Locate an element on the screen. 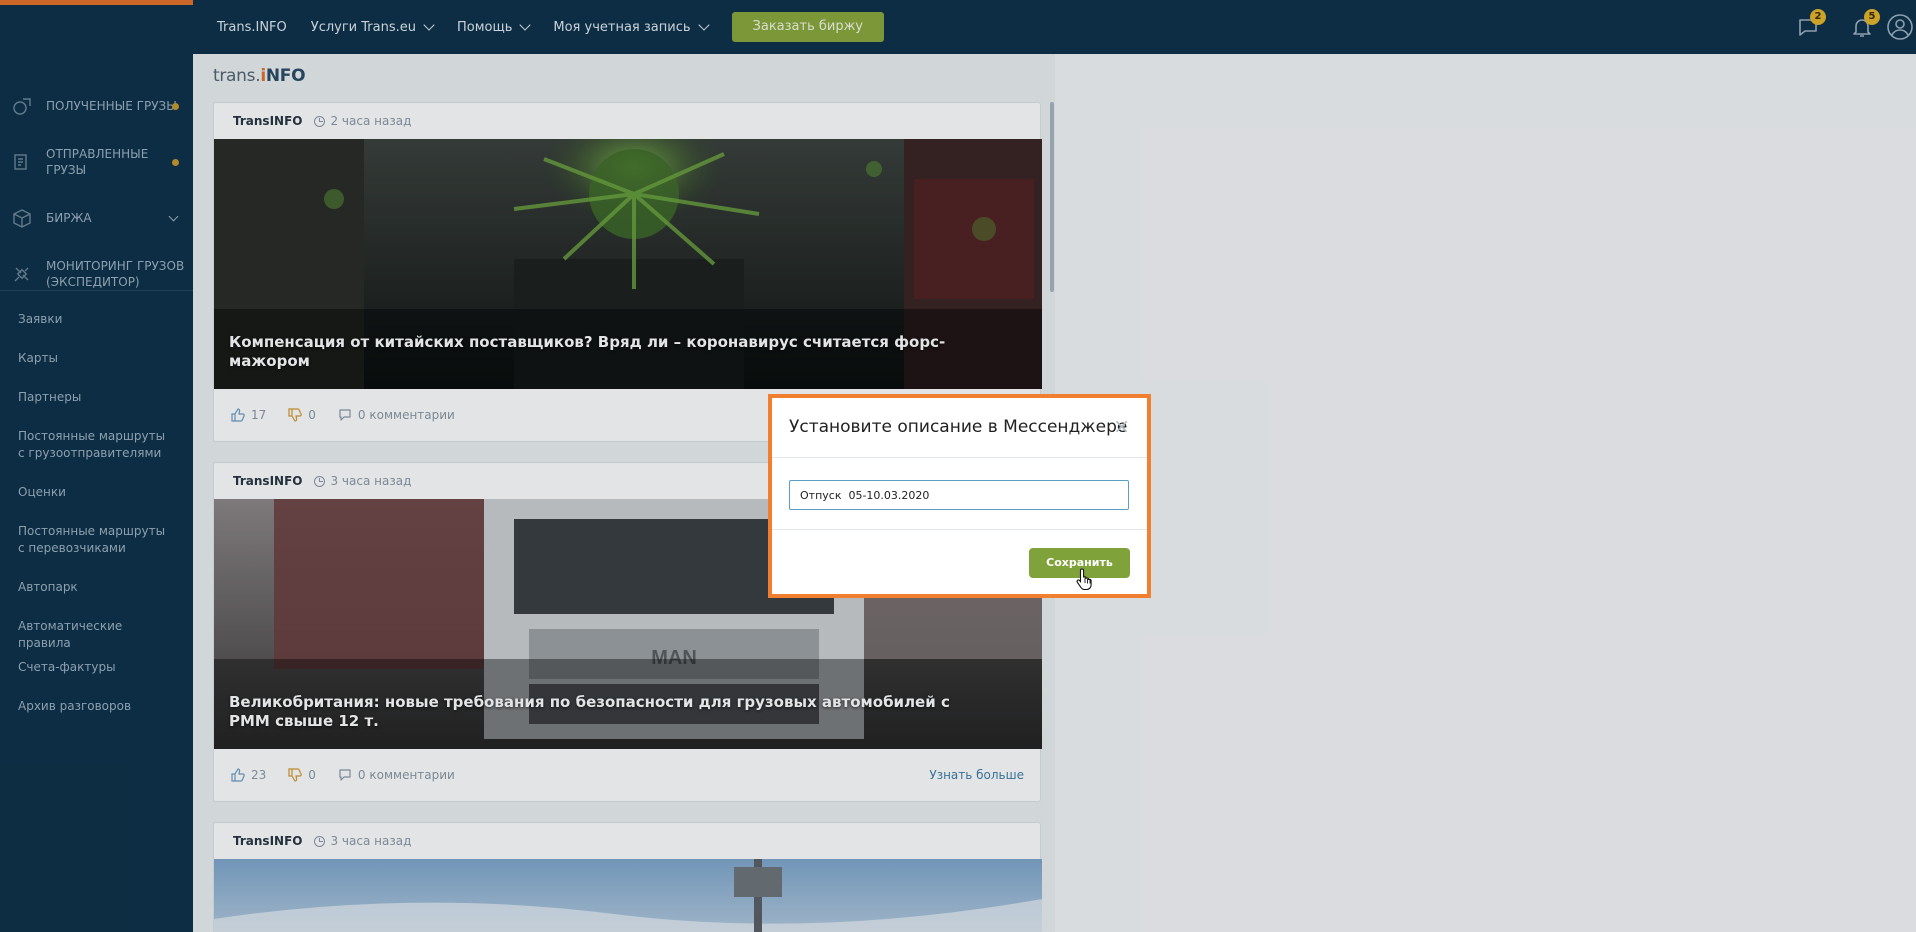 The height and width of the screenshot is (932, 1916). dialog-body is located at coordinates (959, 494).